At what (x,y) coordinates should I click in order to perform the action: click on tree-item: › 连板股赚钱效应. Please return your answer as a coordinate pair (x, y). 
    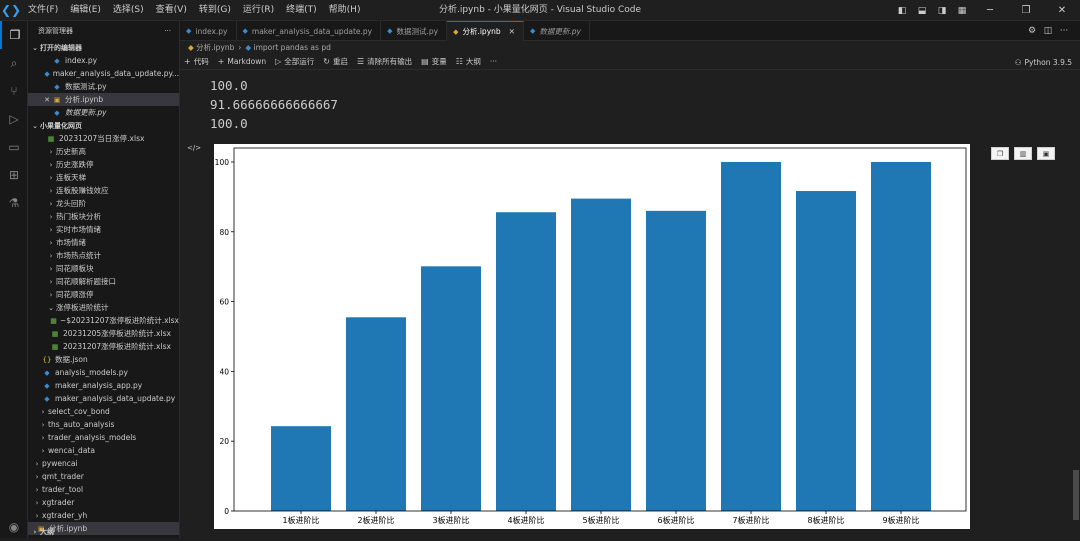
    Looking at the image, I should click on (103, 190).